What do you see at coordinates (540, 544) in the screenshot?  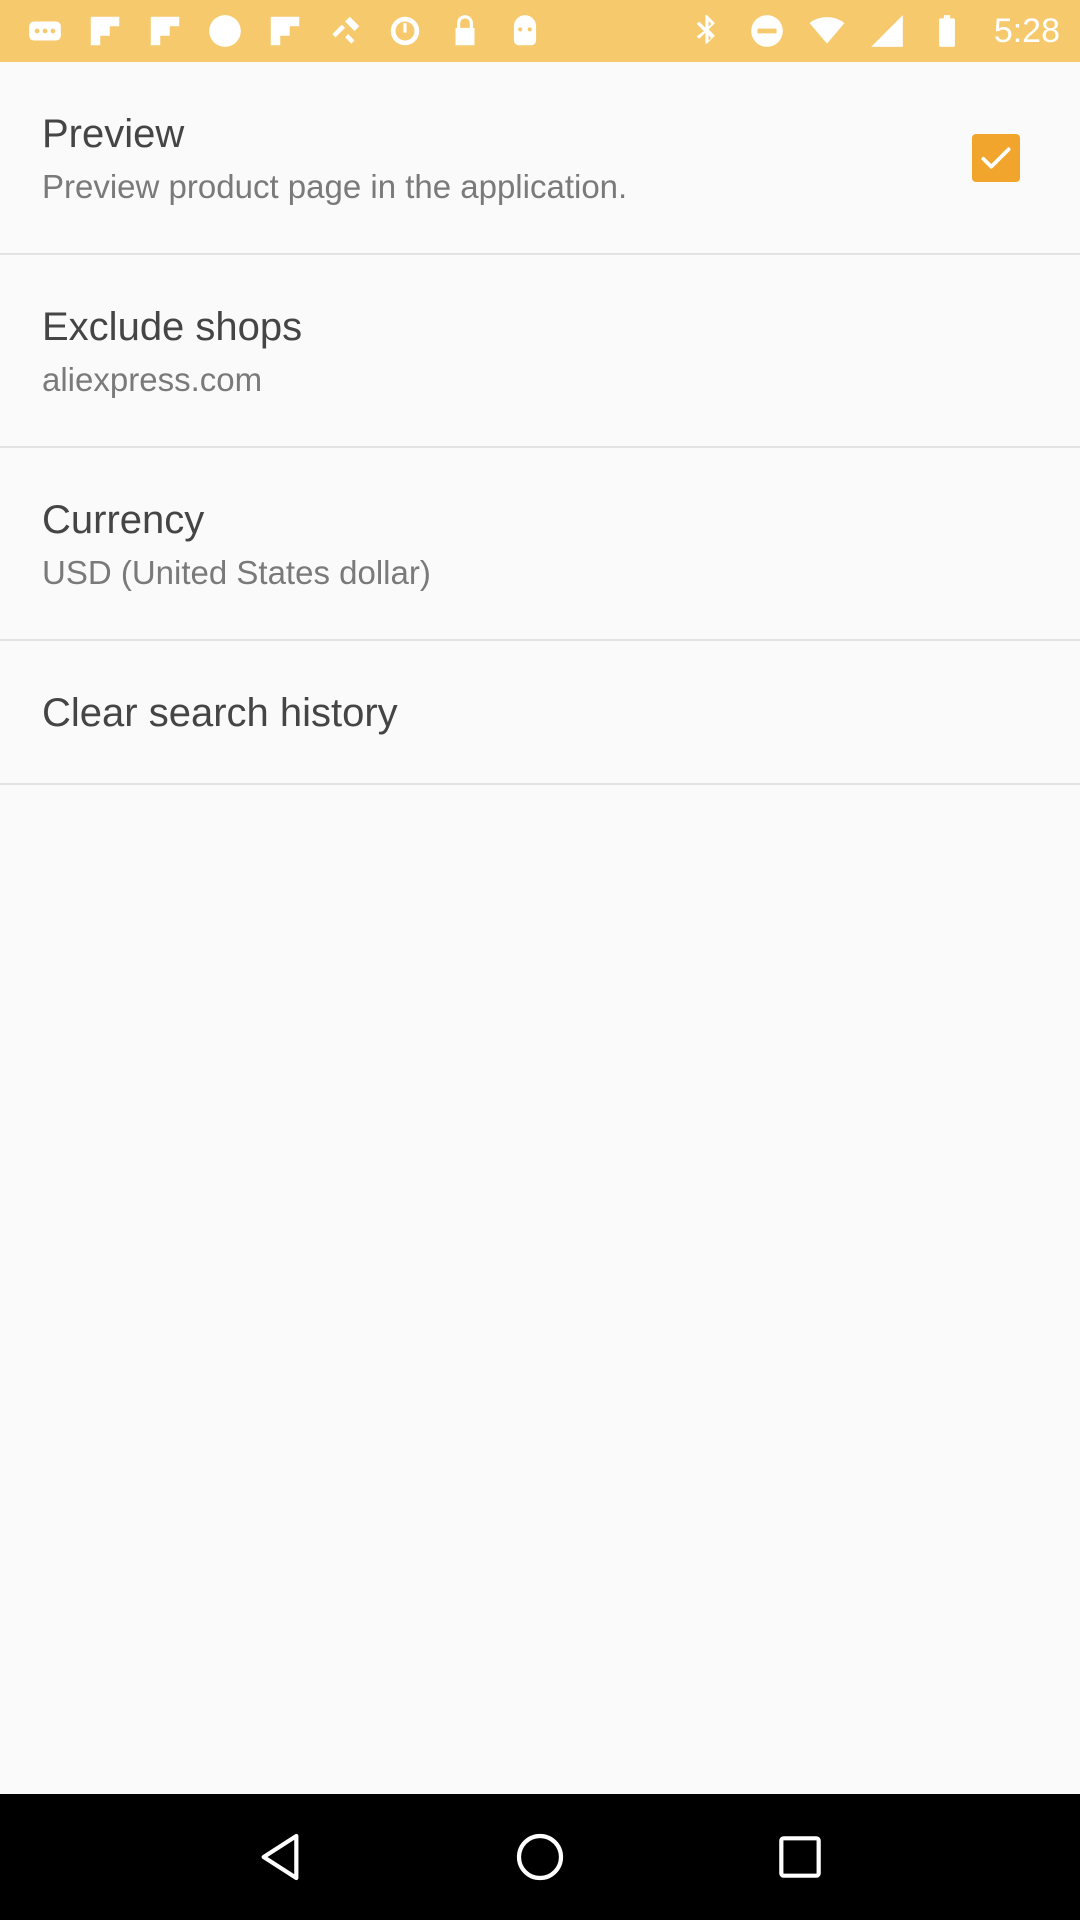 I see `currency-setting: Currency USD (United States dollar)` at bounding box center [540, 544].